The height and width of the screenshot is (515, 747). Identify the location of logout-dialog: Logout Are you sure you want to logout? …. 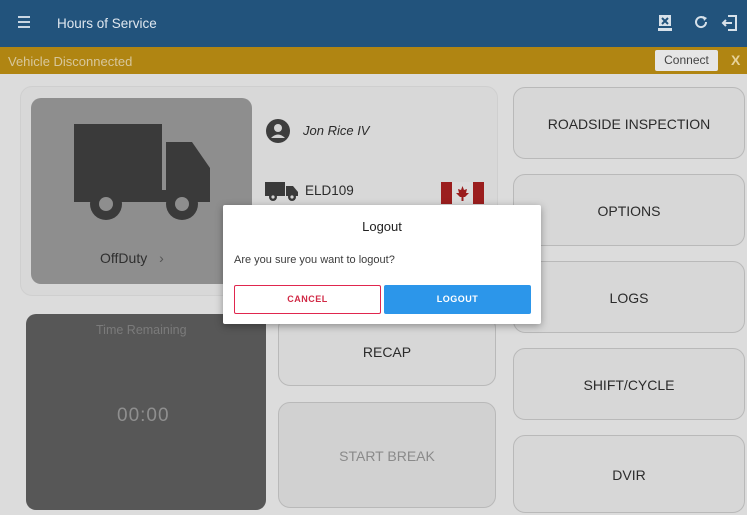
(382, 264).